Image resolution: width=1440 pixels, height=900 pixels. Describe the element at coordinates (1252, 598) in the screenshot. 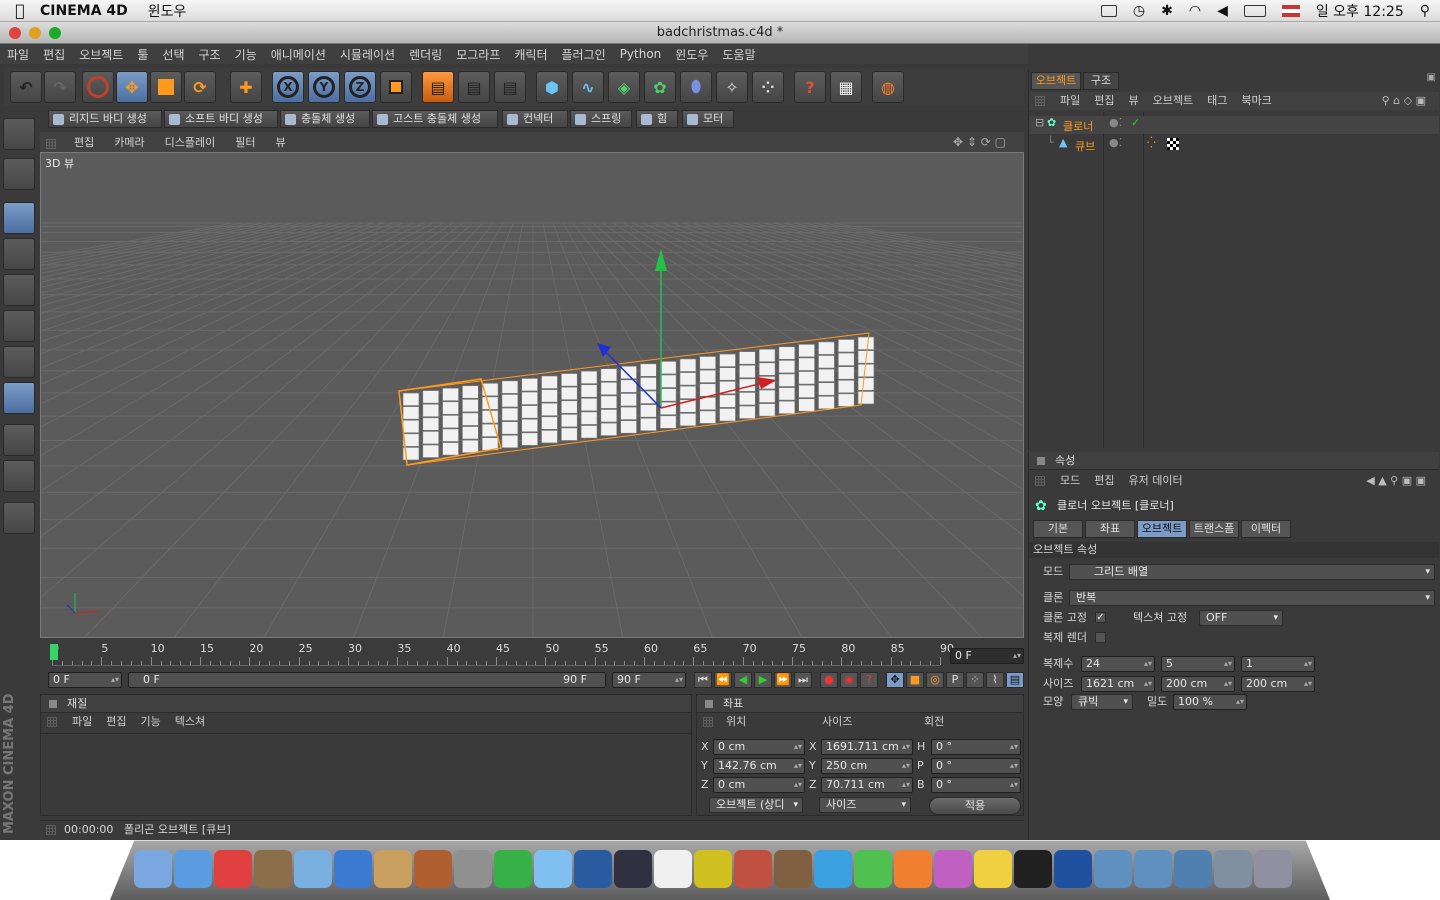

I see `clone-select: 반복` at that location.